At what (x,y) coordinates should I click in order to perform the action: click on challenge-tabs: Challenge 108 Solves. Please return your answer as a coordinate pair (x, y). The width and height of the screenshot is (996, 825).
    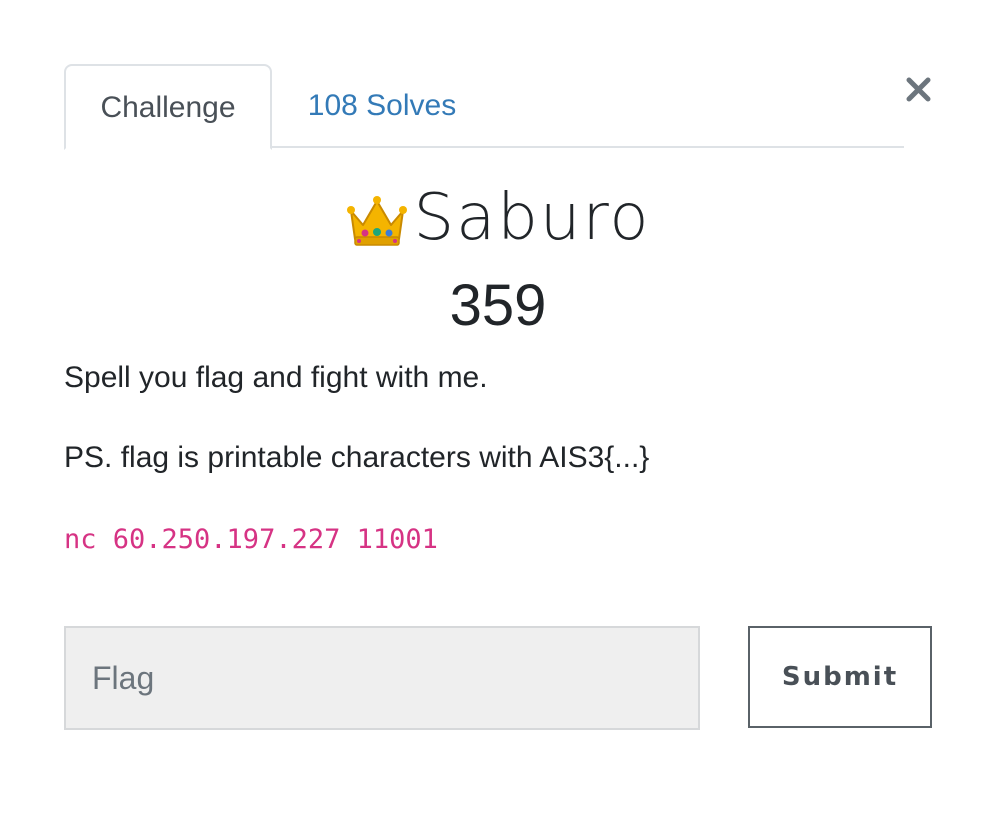
    Looking at the image, I should click on (484, 107).